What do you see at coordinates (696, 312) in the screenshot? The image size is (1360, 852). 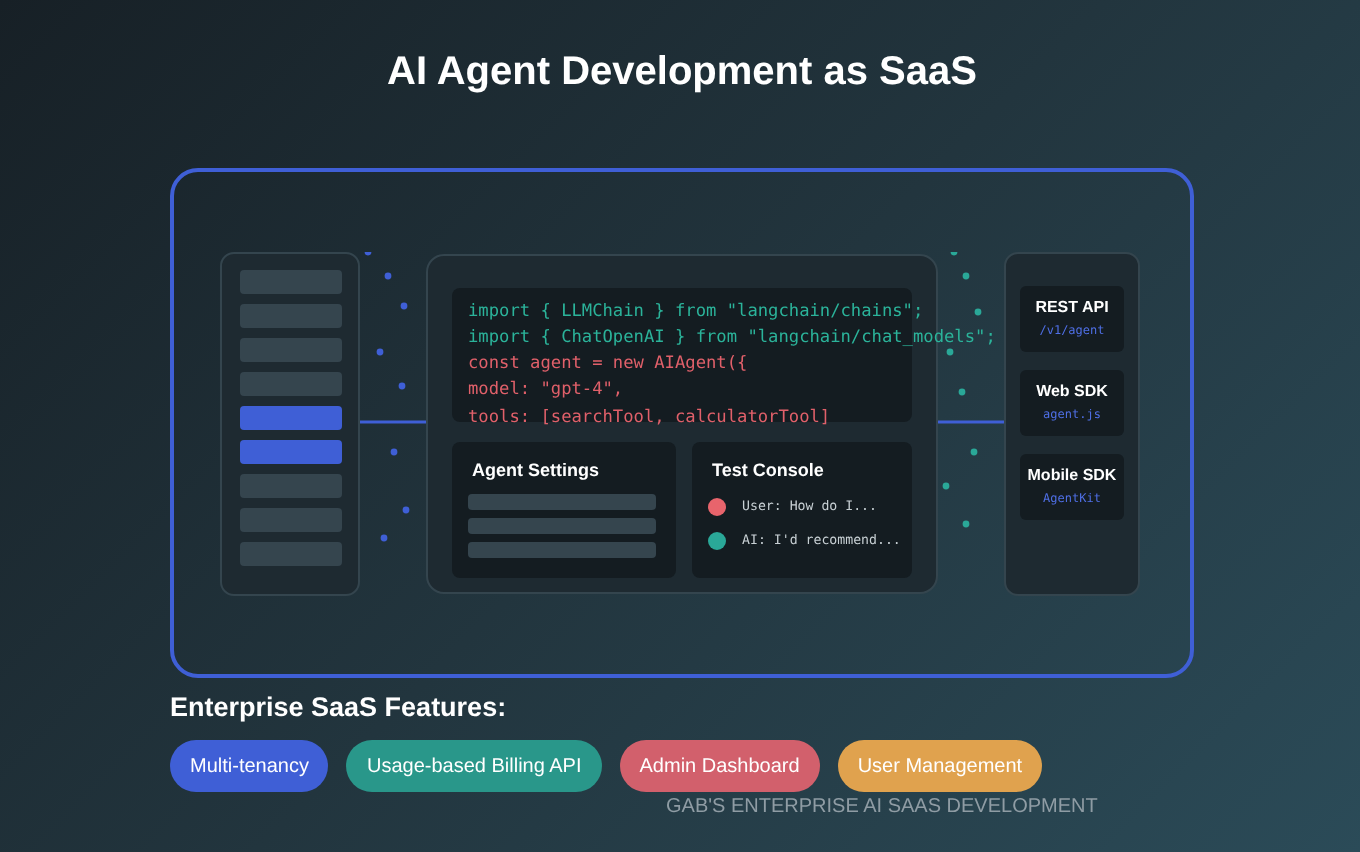 I see `code-line: import { LLMChain } from "langchain/chains";` at bounding box center [696, 312].